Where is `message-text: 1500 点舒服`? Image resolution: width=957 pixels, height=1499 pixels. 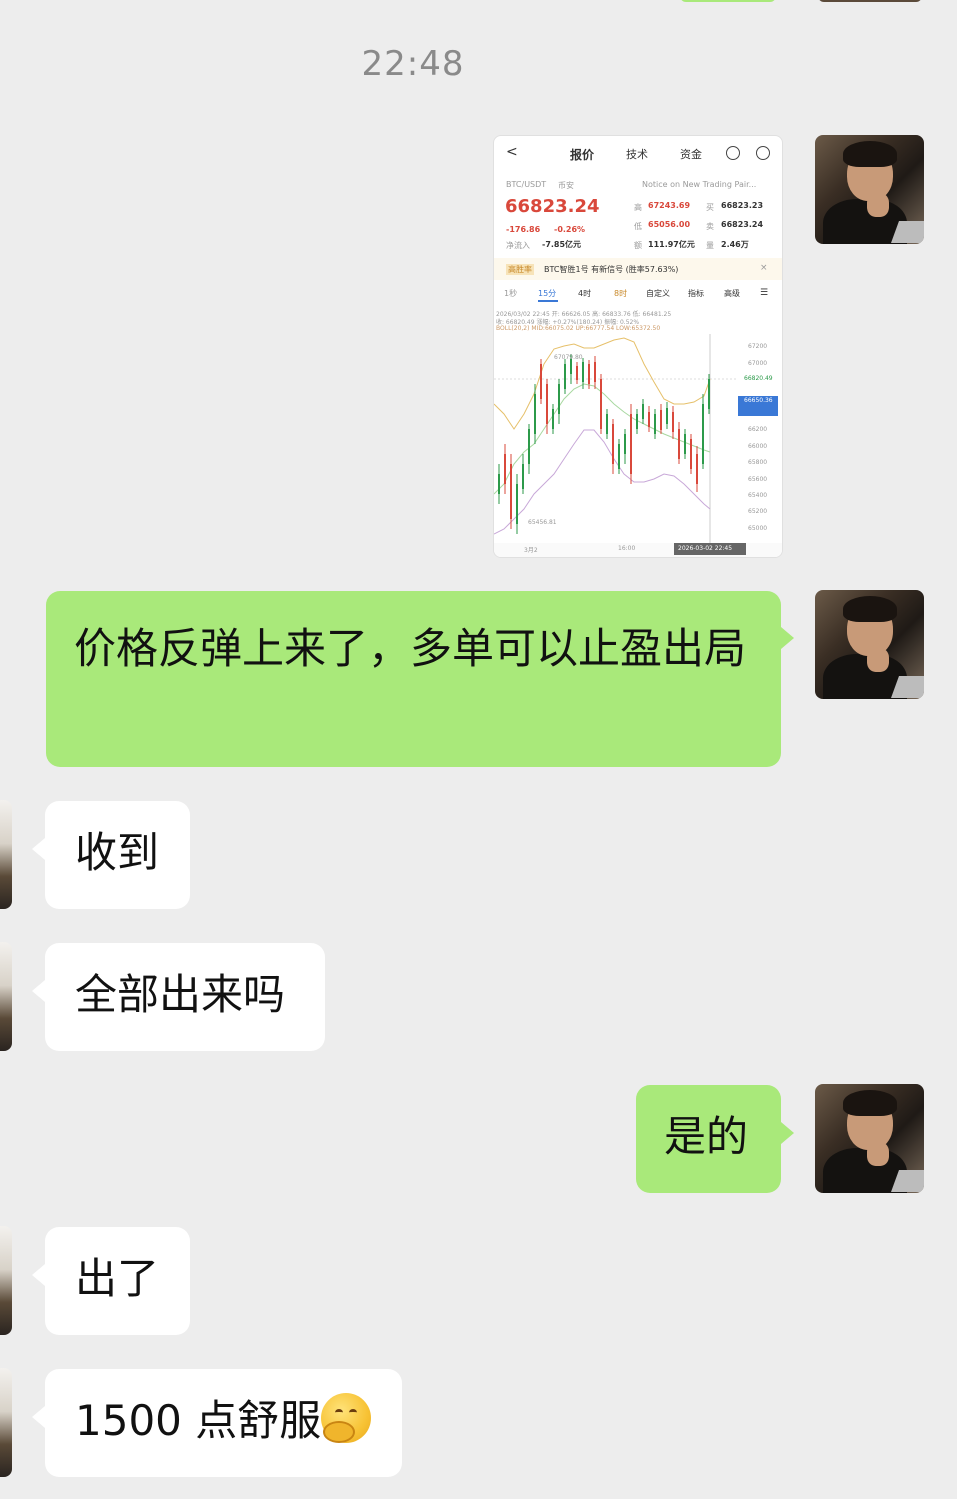
message-text: 1500 点舒服 is located at coordinates (198, 1420).